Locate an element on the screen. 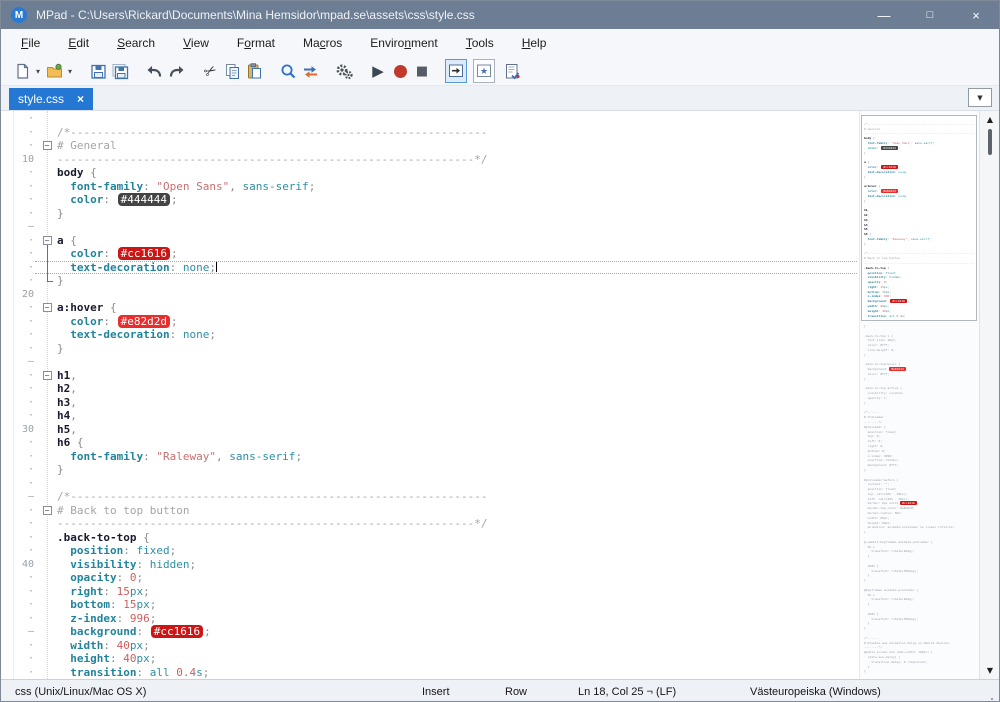 The image size is (1000, 702). code-line-46: · width: 40px; is located at coordinates (429, 646).